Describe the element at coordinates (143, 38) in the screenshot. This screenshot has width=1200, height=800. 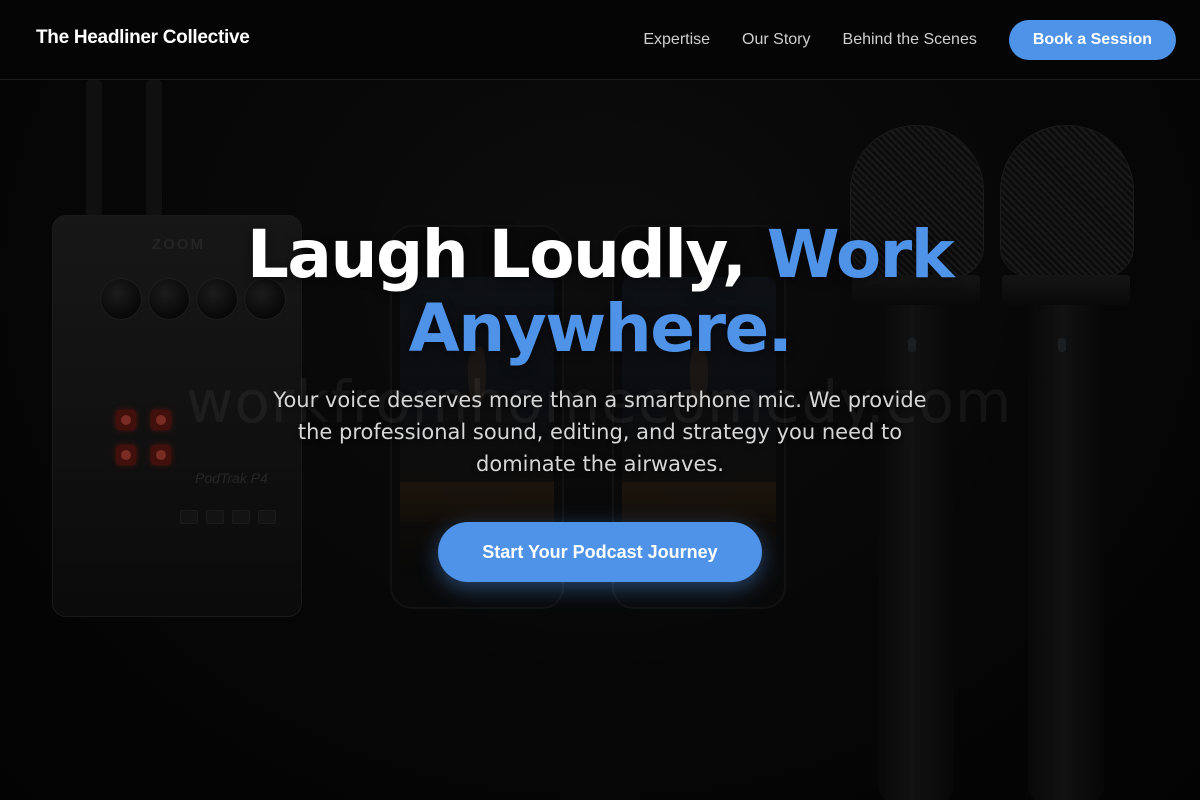
I see `brand-logo: The Headliner Collective` at that location.